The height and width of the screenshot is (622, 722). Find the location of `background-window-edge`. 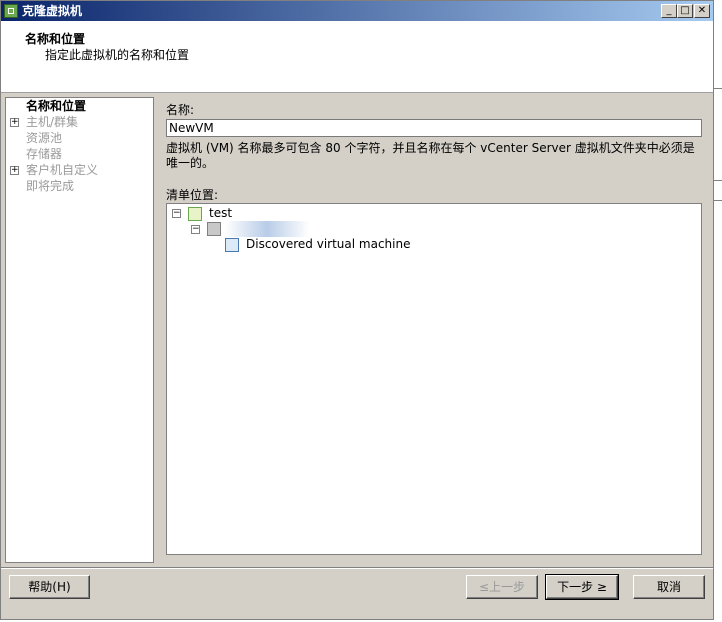

background-window-edge is located at coordinates (718, 311).